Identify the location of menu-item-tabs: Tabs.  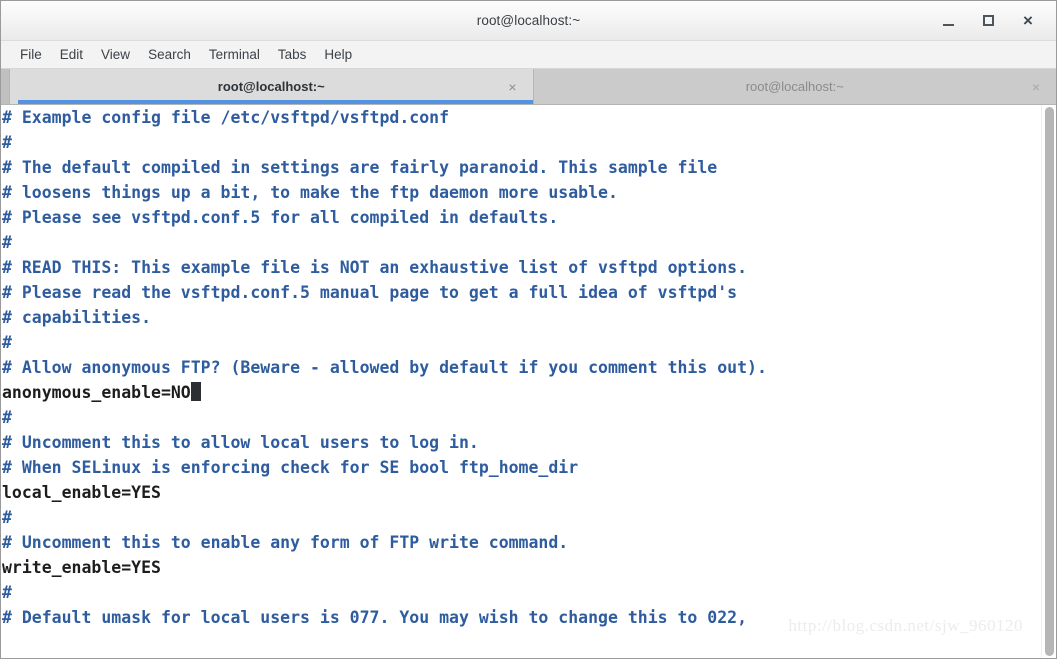
(292, 54).